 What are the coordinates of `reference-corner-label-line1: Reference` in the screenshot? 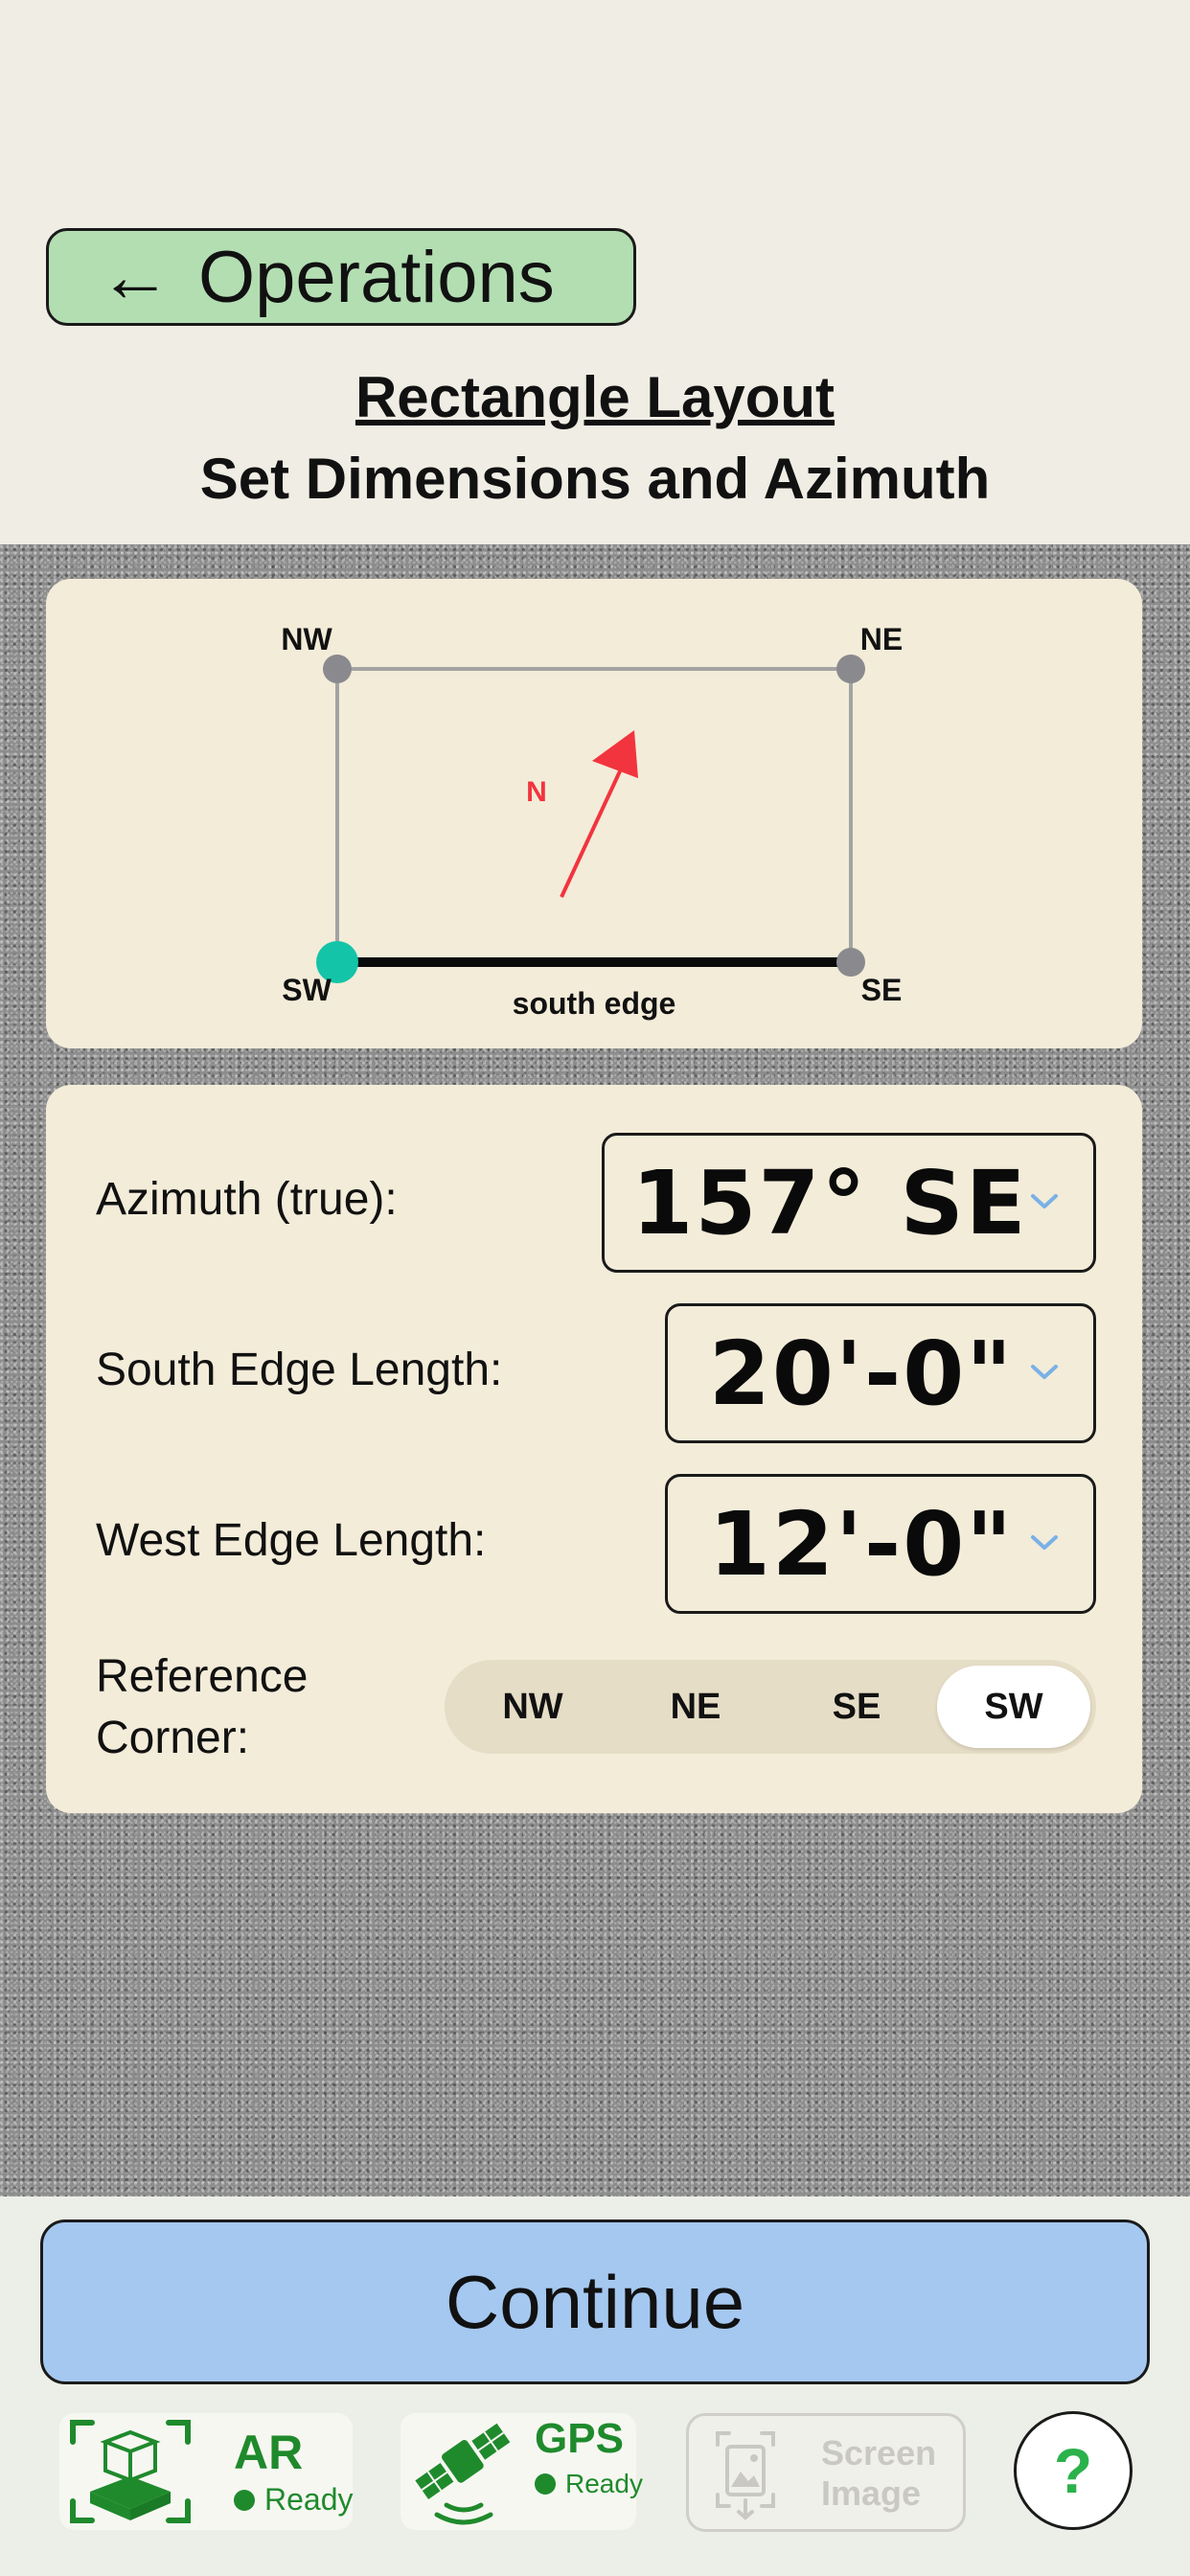 It's located at (203, 1676).